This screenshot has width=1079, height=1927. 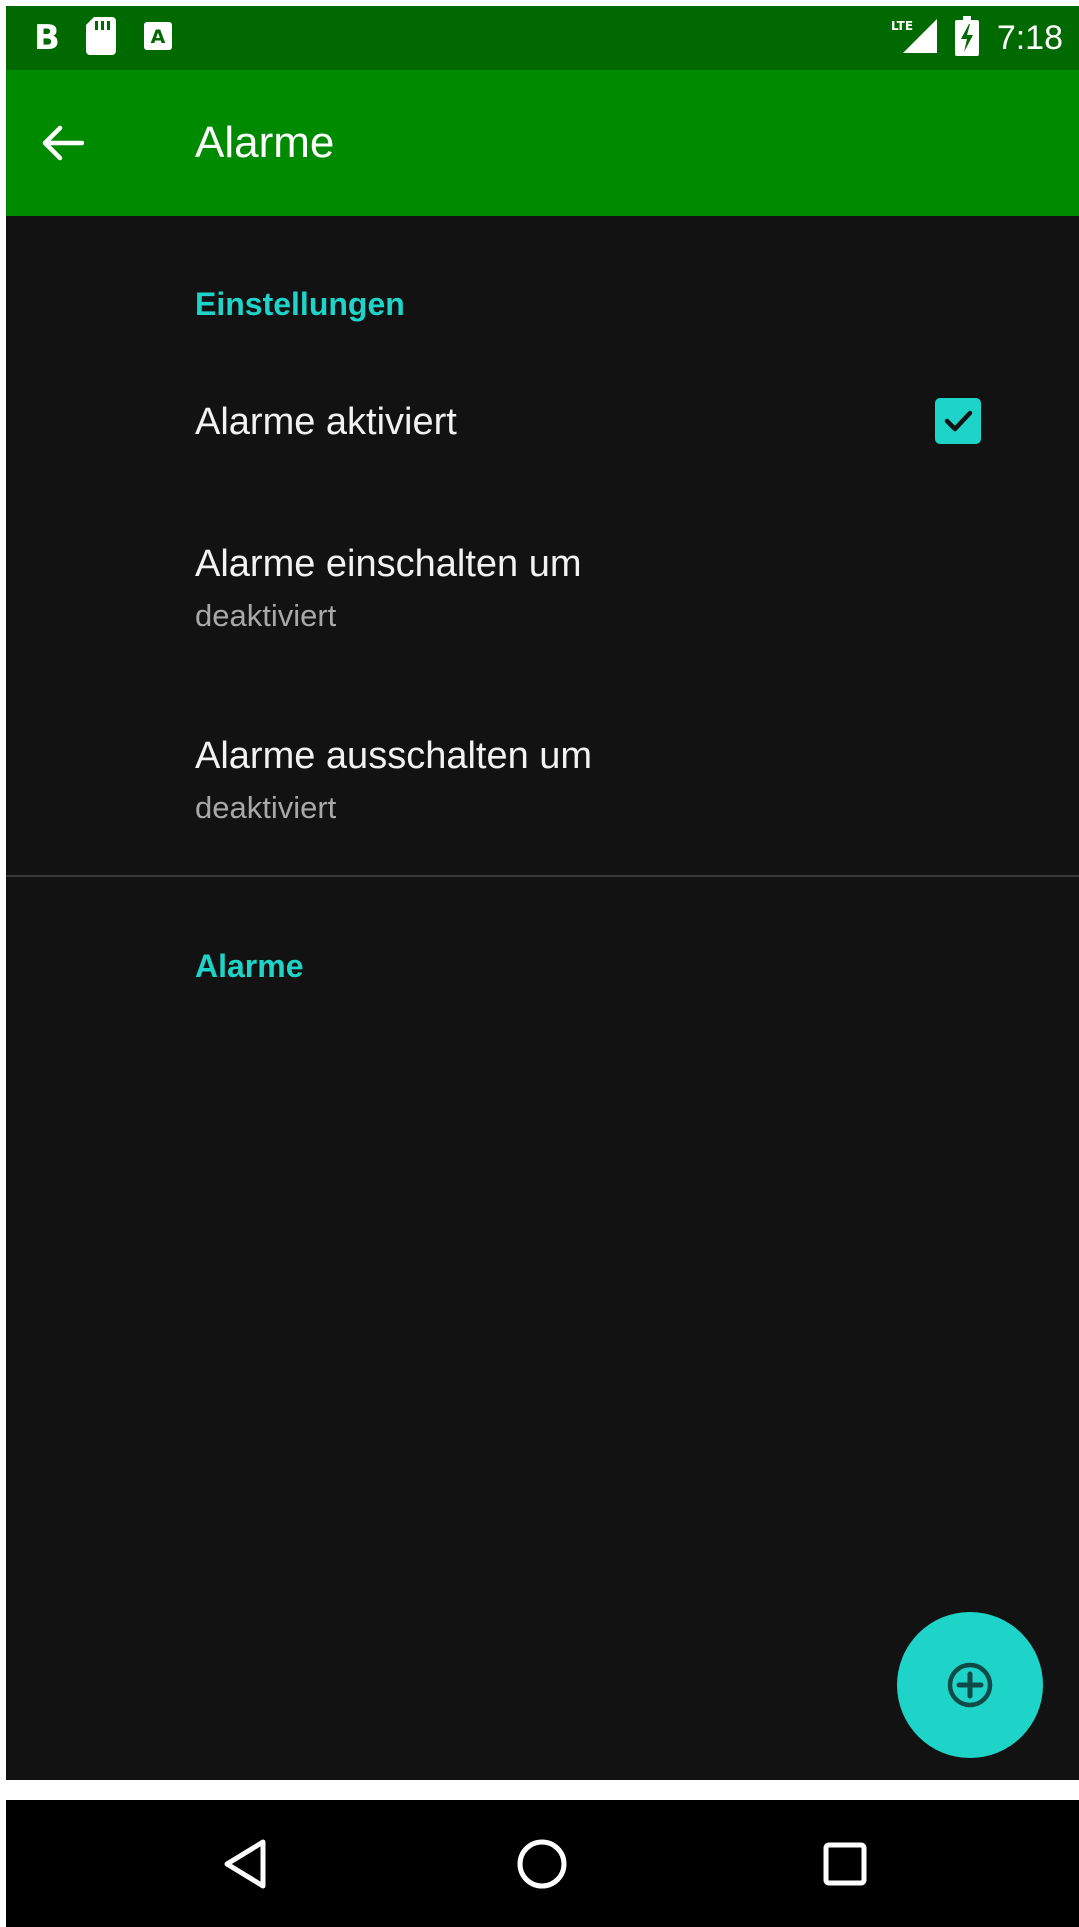 What do you see at coordinates (100, 38) in the screenshot?
I see `sd-card-icon` at bounding box center [100, 38].